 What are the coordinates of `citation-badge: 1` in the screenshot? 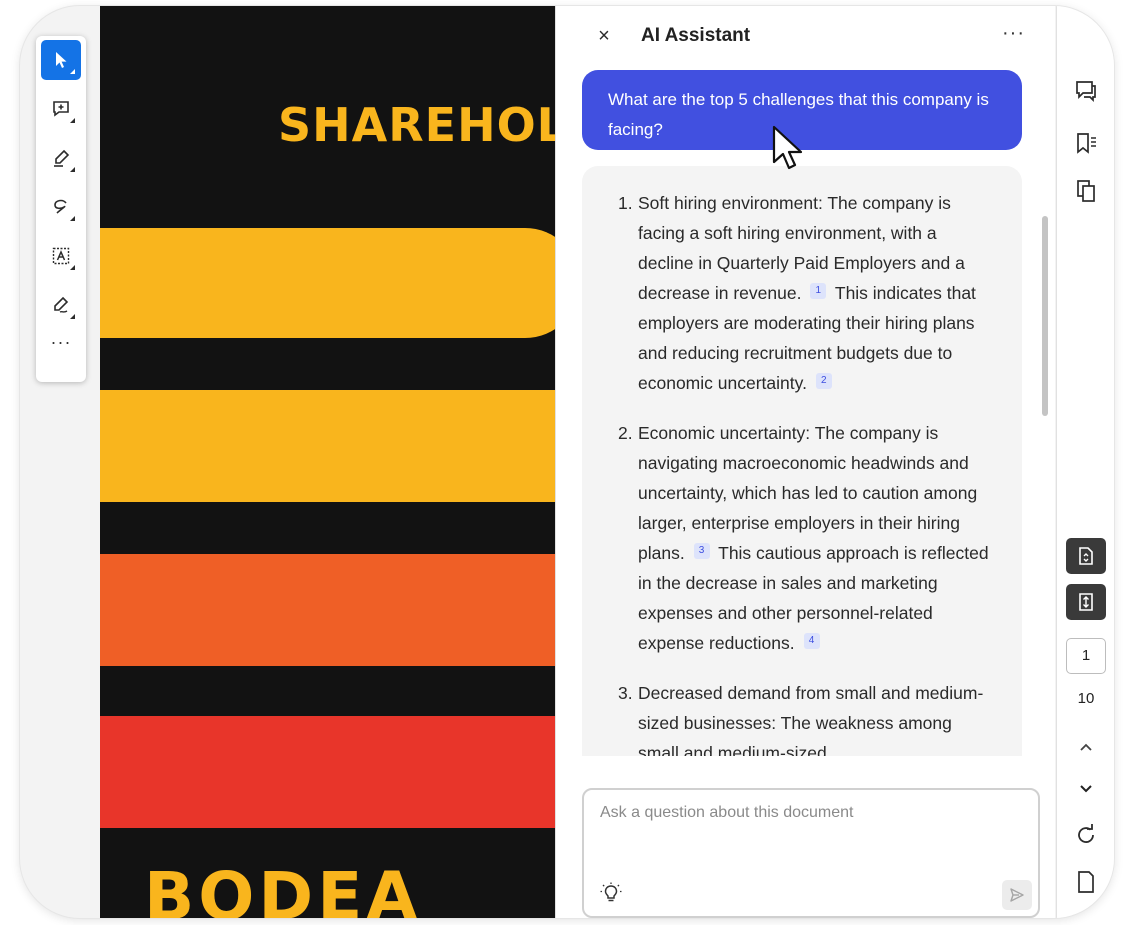 It's located at (818, 291).